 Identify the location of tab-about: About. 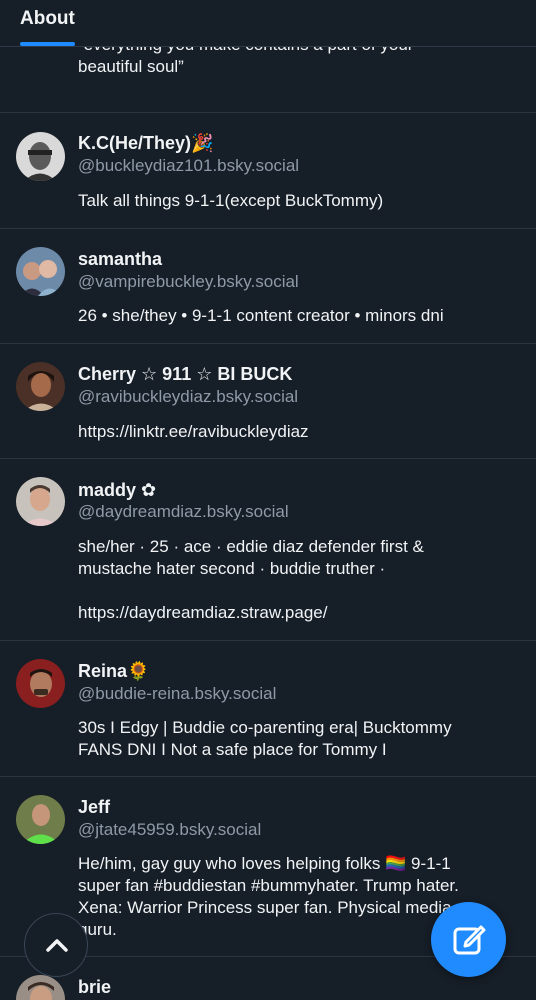
(47, 23).